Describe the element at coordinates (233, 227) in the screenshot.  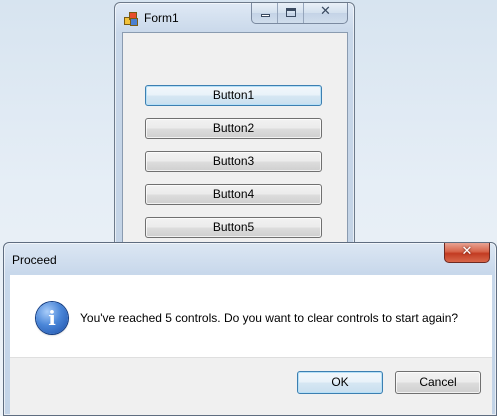
I see `button5: Button5` at that location.